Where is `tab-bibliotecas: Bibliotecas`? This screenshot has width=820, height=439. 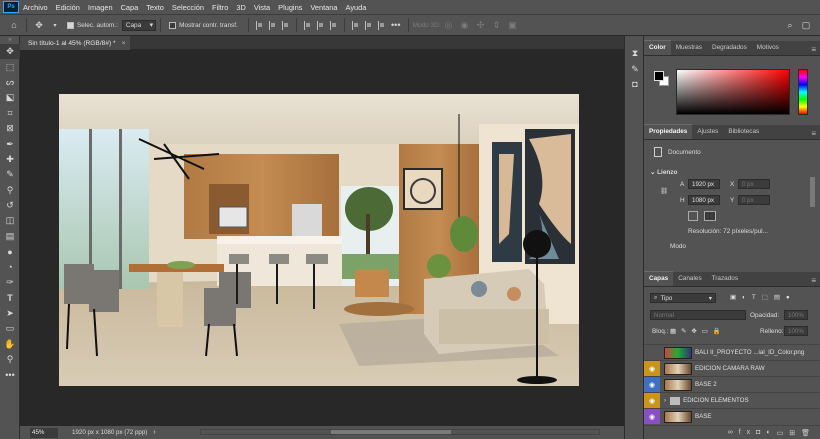
tab-bibliotecas: Bibliotecas is located at coordinates (743, 133).